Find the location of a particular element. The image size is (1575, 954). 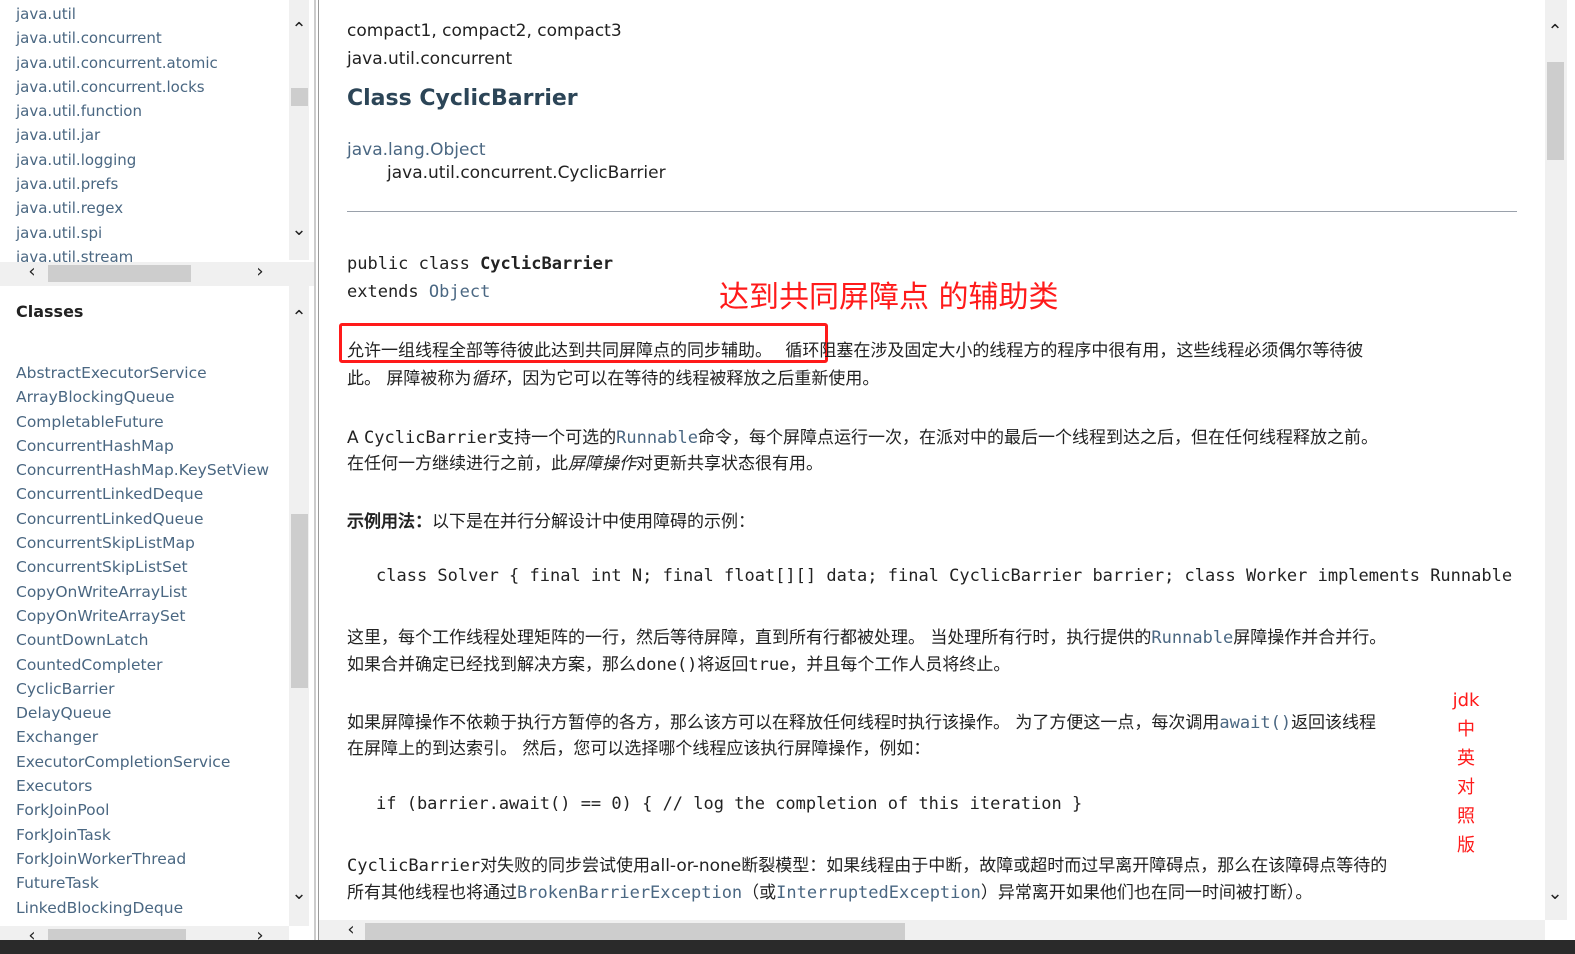

class-link: ConcurrentHashMap.KeySetView is located at coordinates (142, 470).